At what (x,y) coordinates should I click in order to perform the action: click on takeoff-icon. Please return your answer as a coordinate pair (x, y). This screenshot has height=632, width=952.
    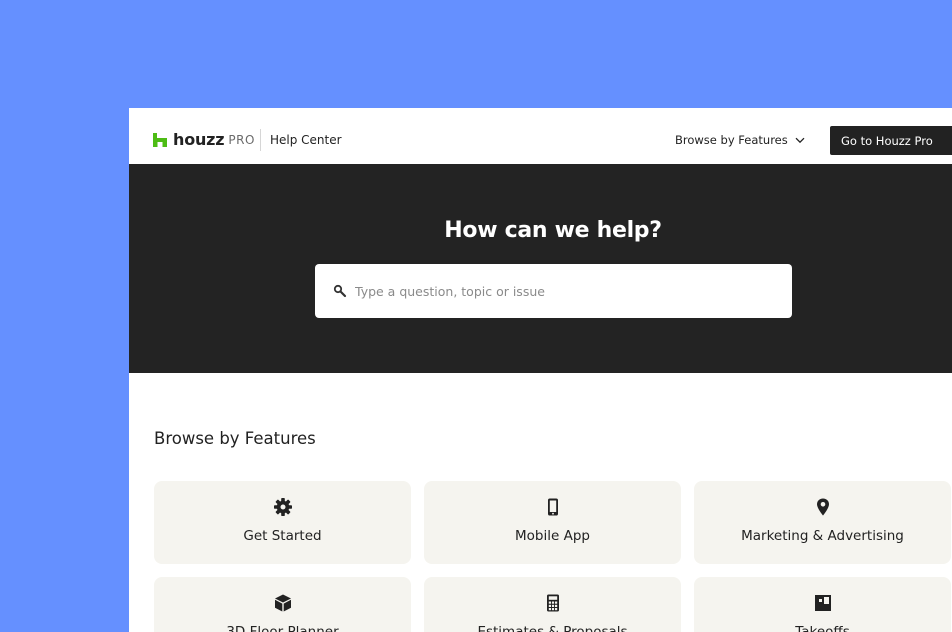
    Looking at the image, I should click on (822, 603).